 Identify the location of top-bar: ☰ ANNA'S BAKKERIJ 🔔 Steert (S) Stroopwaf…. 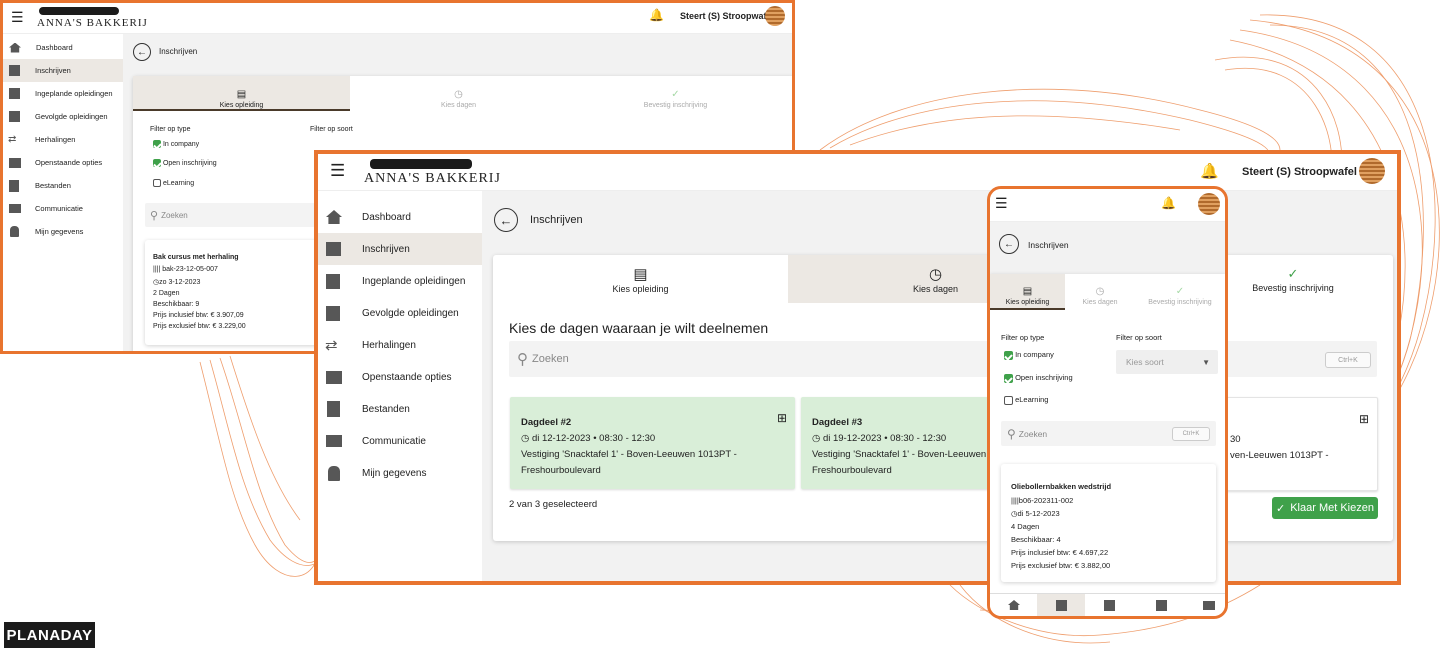
(857, 172).